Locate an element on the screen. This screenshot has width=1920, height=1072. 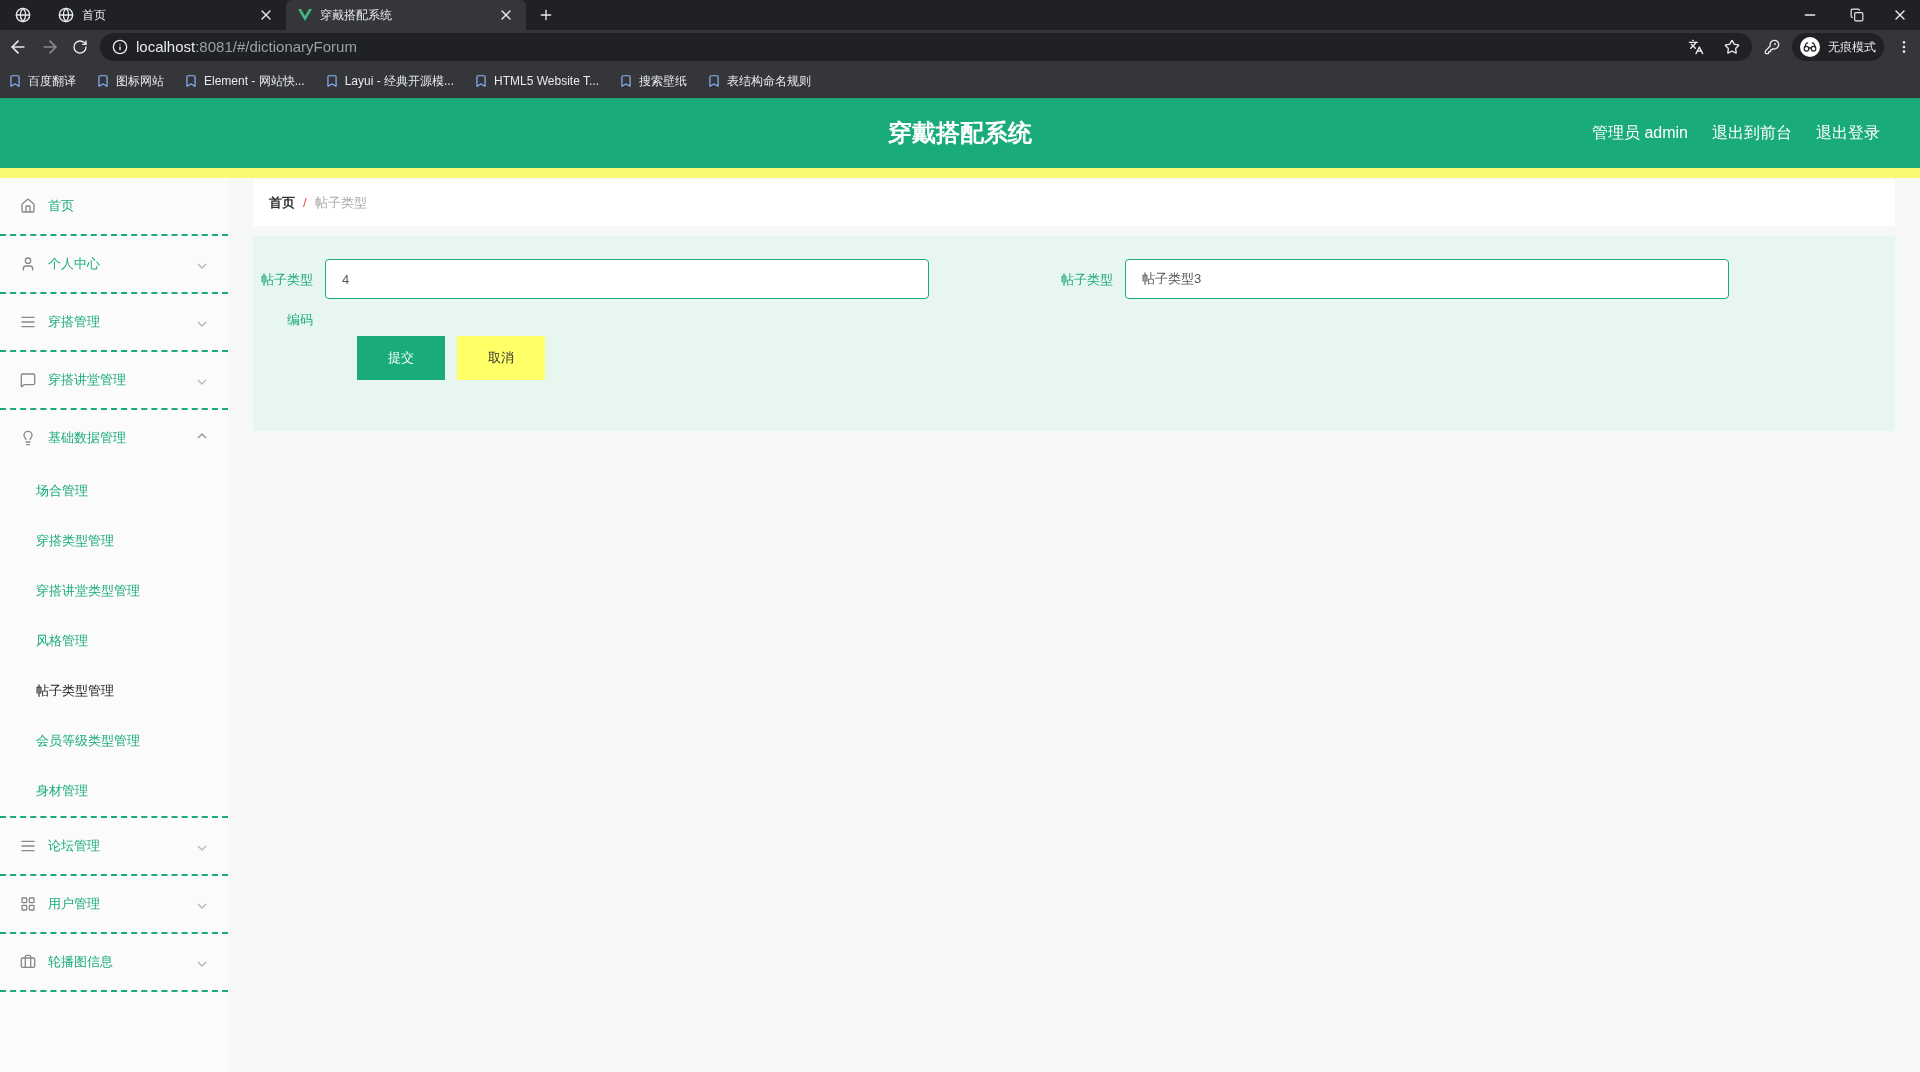
incognito-icon is located at coordinates (1810, 47).